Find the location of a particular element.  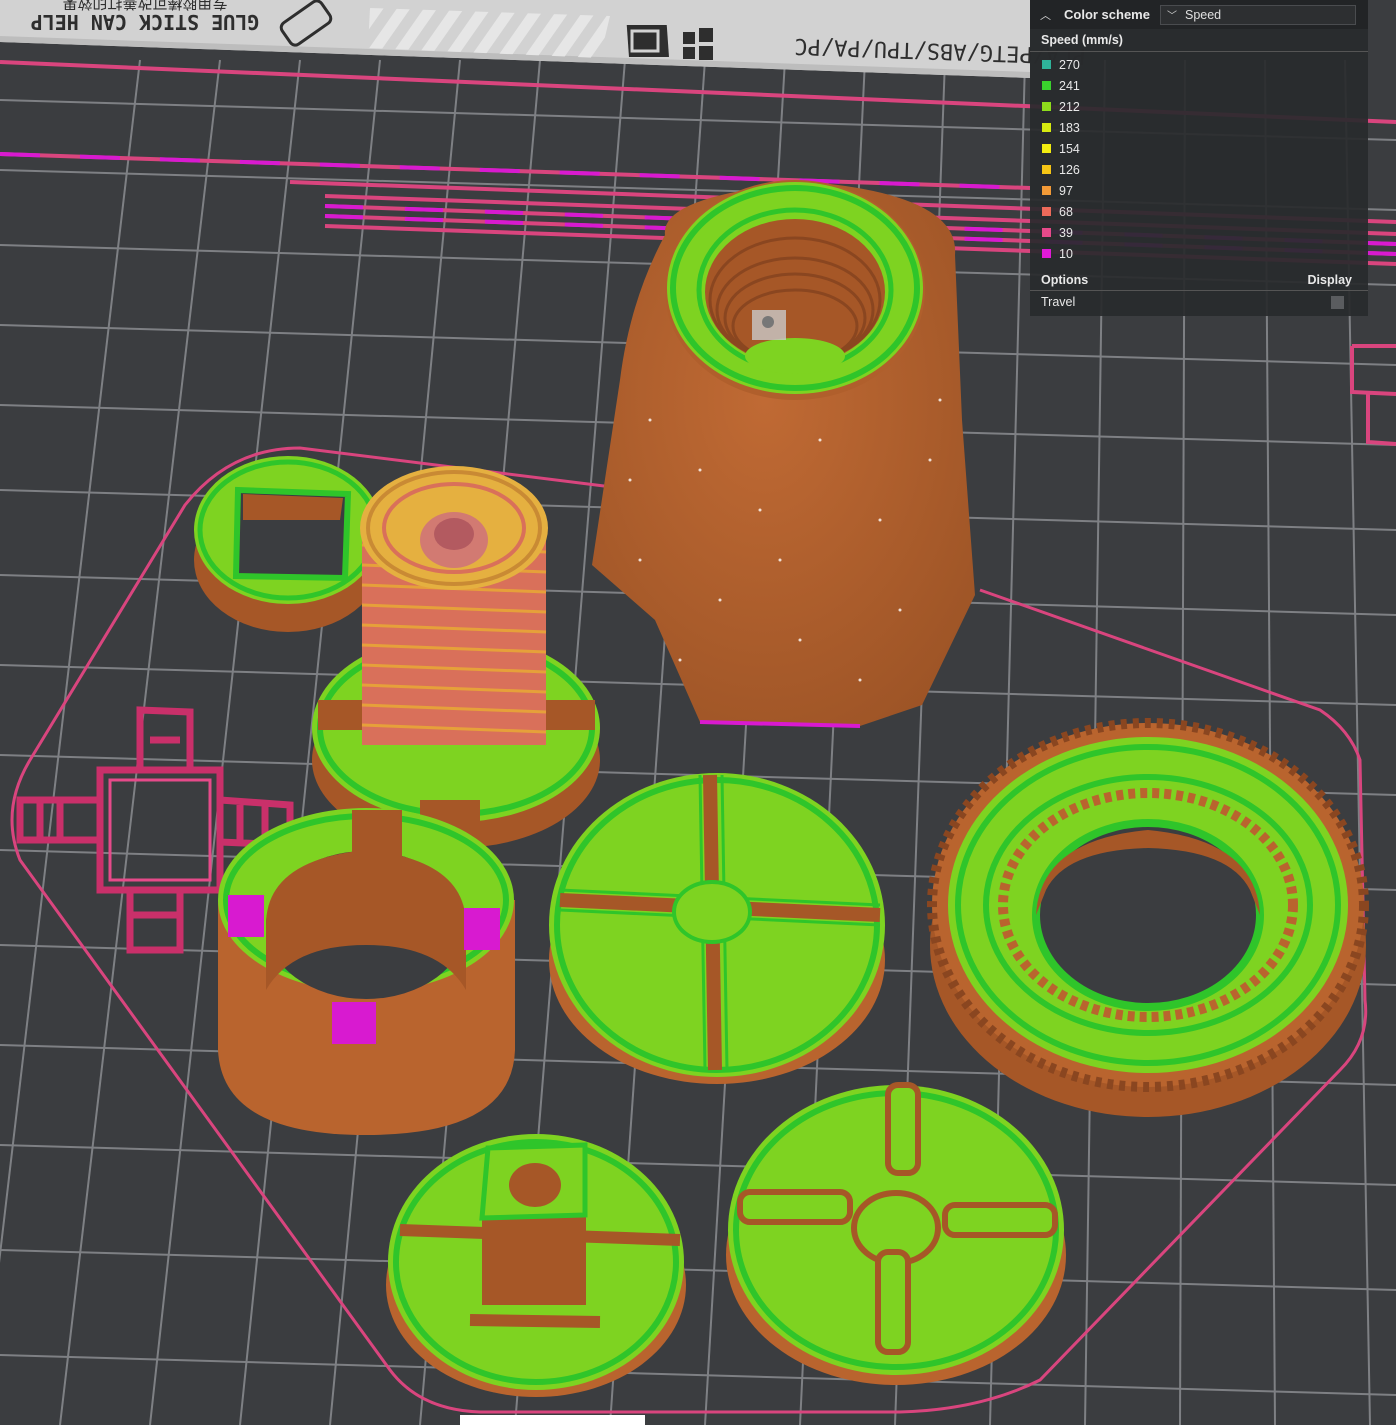

part-gear-ring is located at coordinates (1148, 917).